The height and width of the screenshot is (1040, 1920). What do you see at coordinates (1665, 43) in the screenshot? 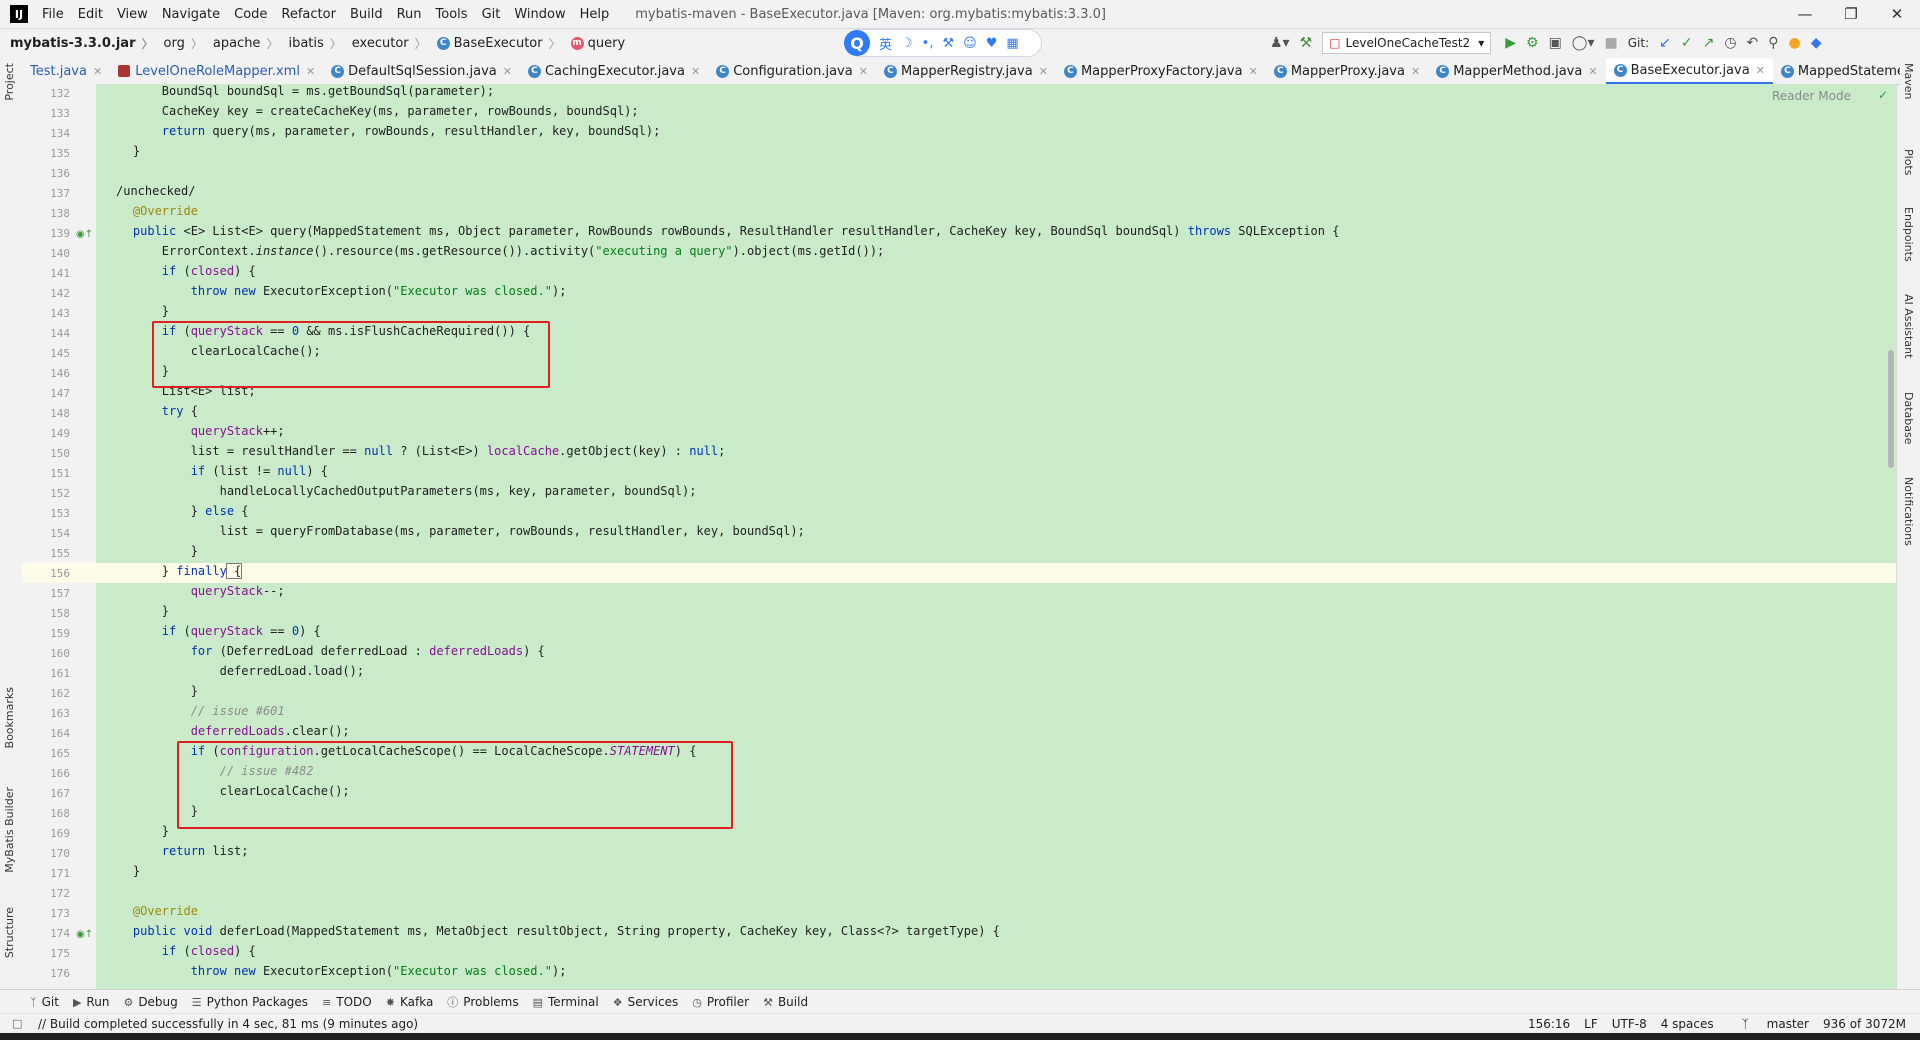
I see `git-update-icon: ↙` at bounding box center [1665, 43].